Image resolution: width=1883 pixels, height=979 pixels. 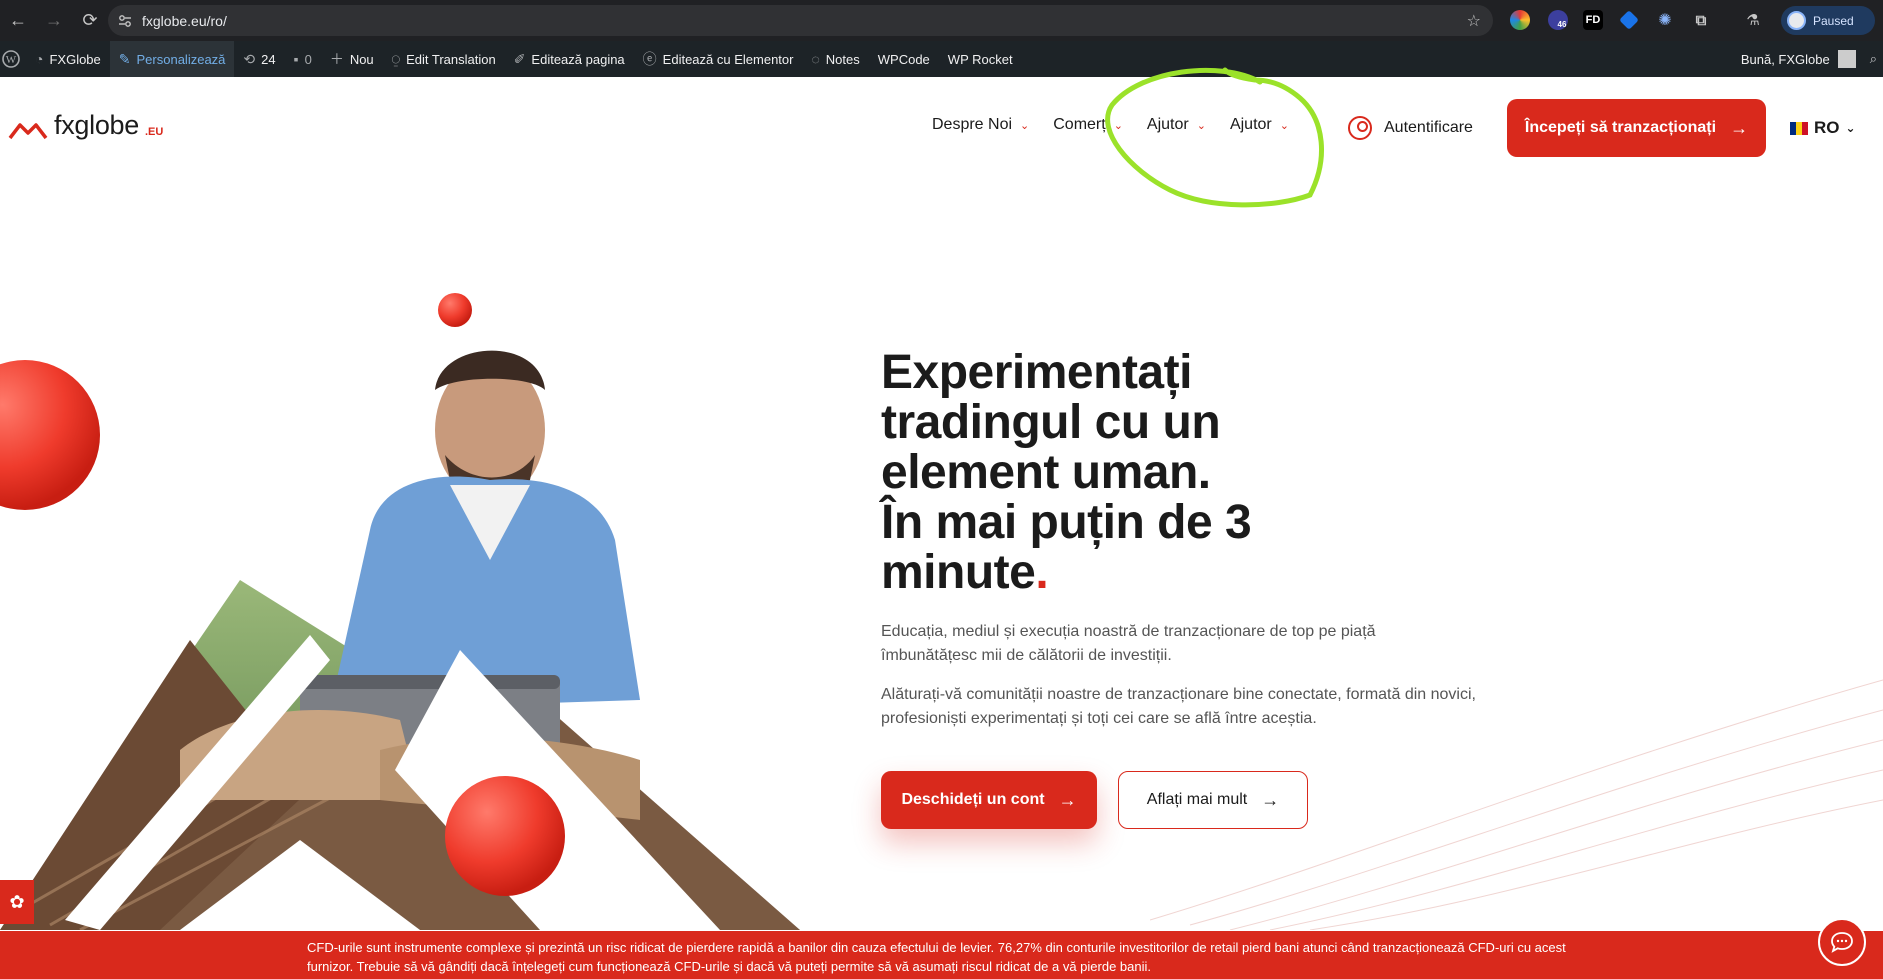 I want to click on svg-text: W, so click(x=11, y=60).